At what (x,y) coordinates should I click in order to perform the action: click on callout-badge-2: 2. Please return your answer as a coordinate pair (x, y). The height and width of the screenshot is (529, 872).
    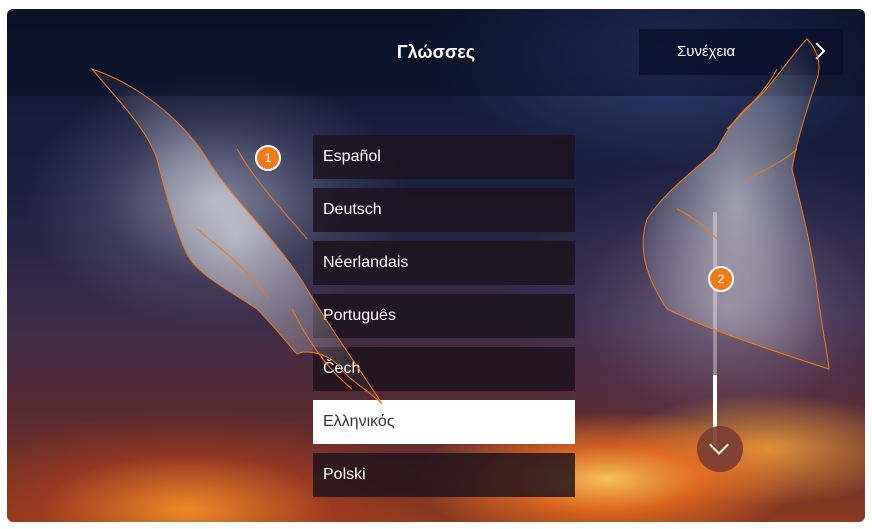
    Looking at the image, I should click on (721, 279).